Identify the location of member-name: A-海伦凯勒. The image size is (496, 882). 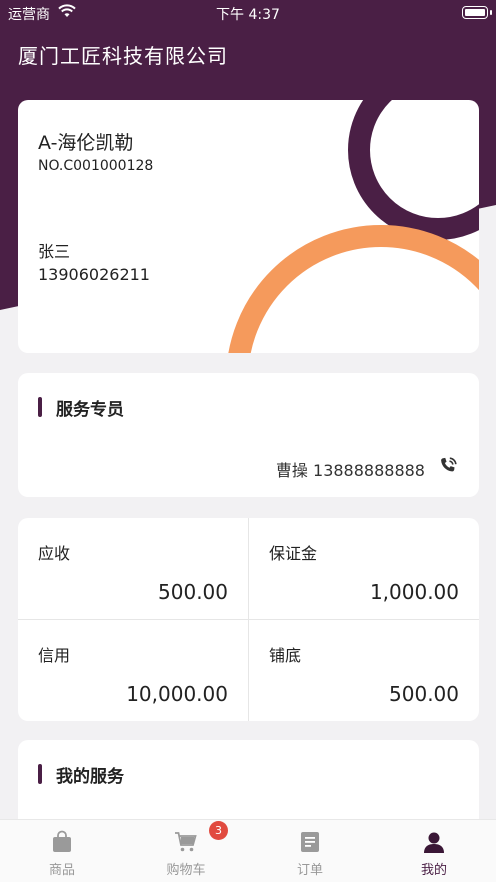
(86, 143).